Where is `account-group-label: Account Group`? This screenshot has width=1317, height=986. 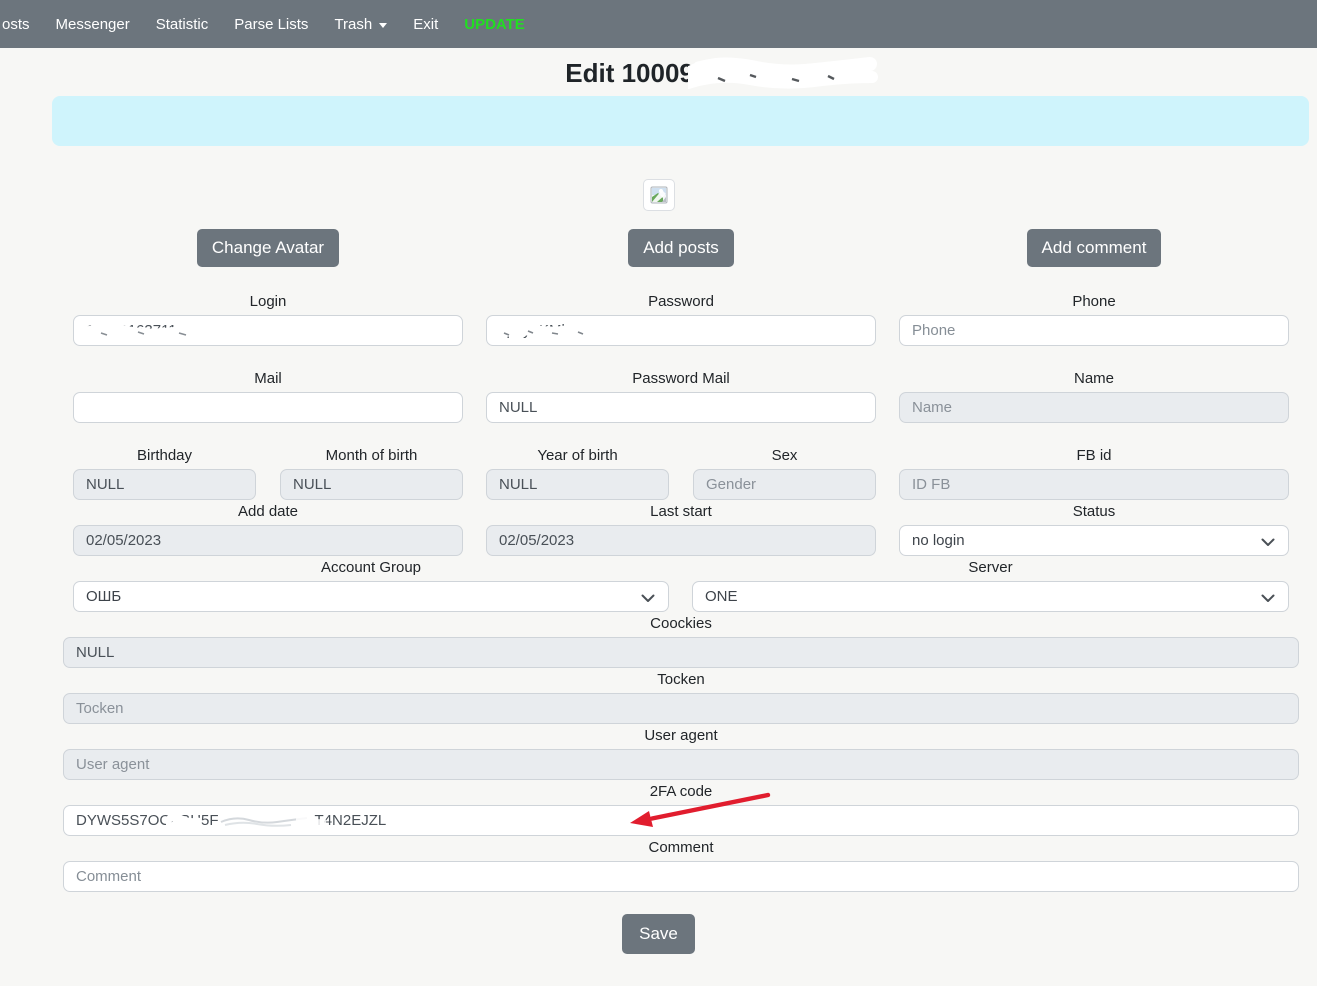 account-group-label: Account Group is located at coordinates (371, 567).